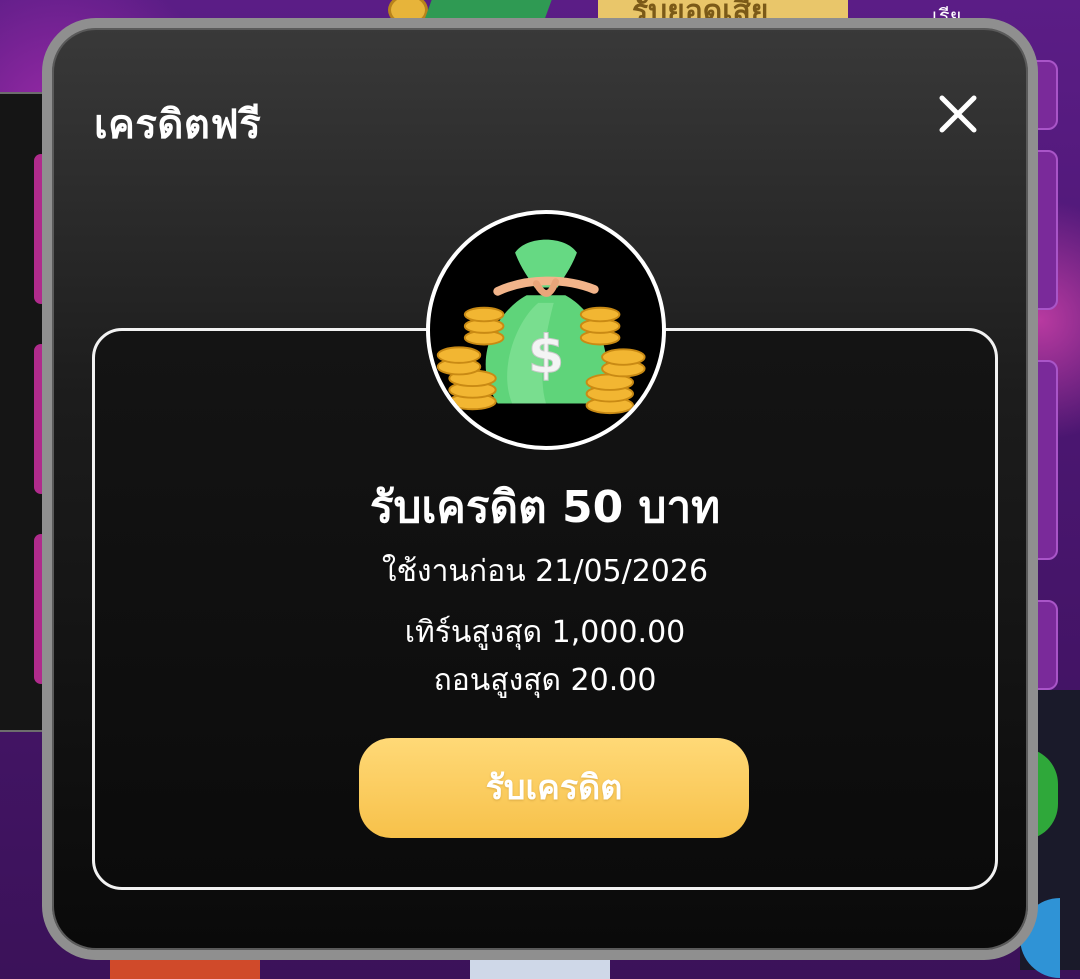  I want to click on money-bag-icon: $, so click(541, 327).